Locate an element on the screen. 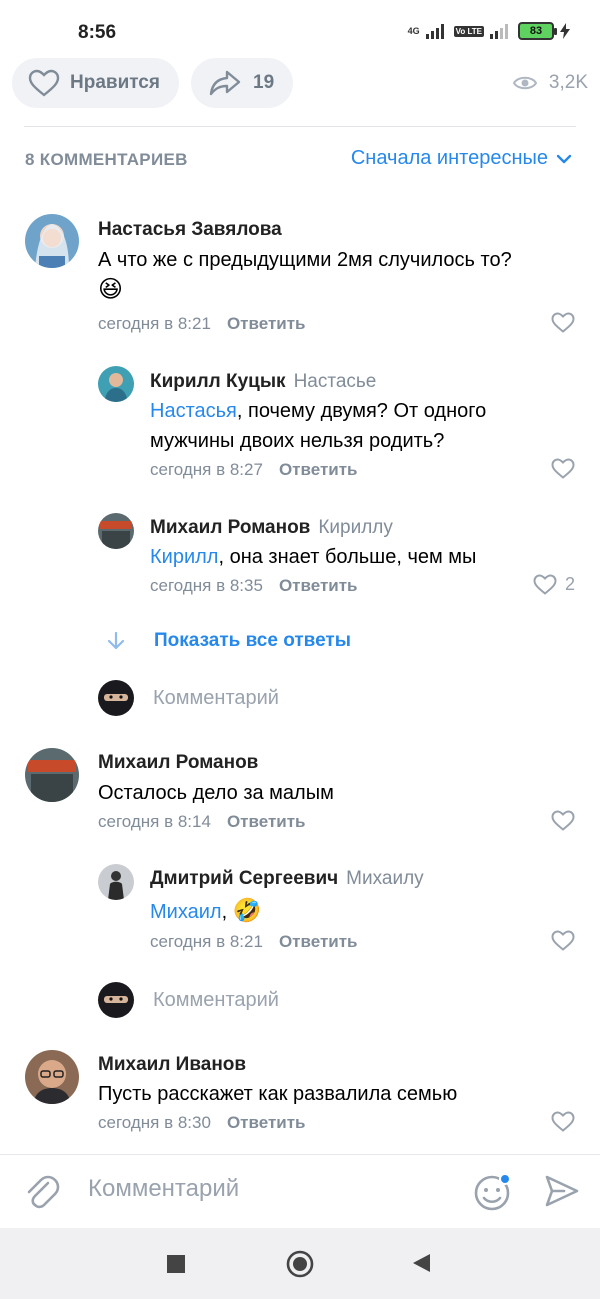  back-button is located at coordinates (421, 1265).